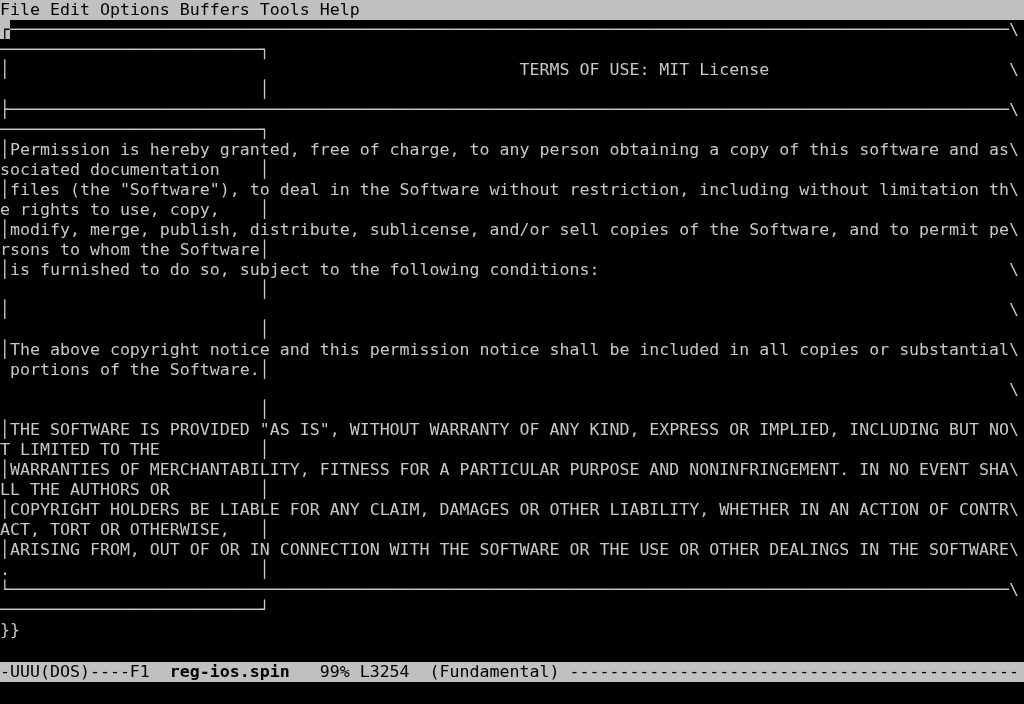 The width and height of the screenshot is (1024, 704). Describe the element at coordinates (75, 672) in the screenshot. I see `mode-line-status: -UUU(DOS)----F1` at that location.